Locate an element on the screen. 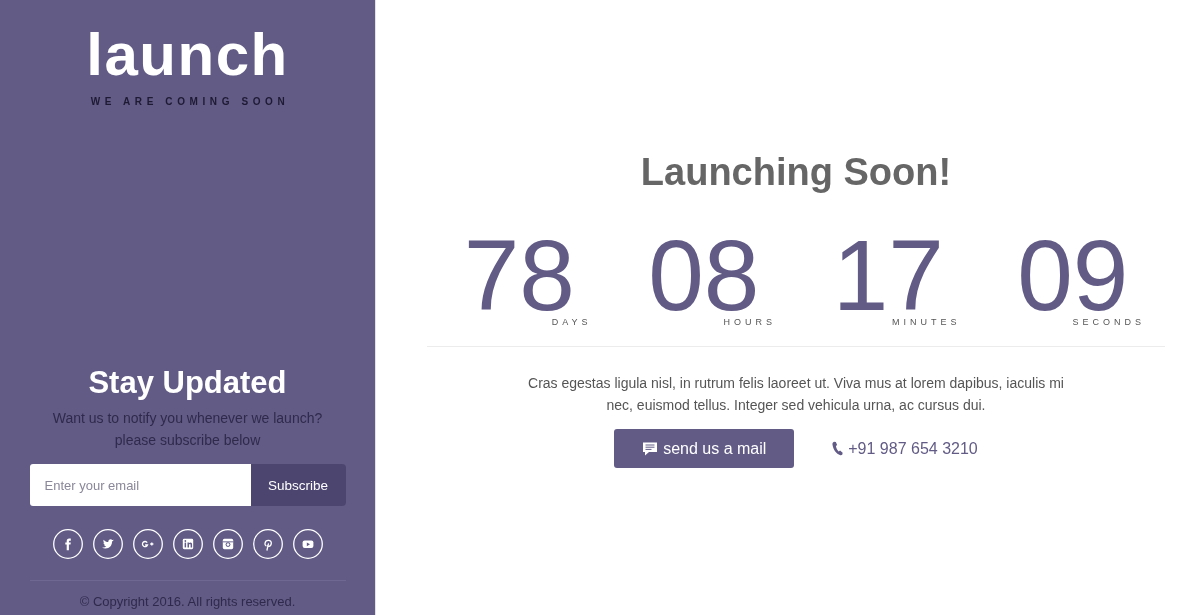 The height and width of the screenshot is (615, 1200). countdown-number: 78 is located at coordinates (518, 275).